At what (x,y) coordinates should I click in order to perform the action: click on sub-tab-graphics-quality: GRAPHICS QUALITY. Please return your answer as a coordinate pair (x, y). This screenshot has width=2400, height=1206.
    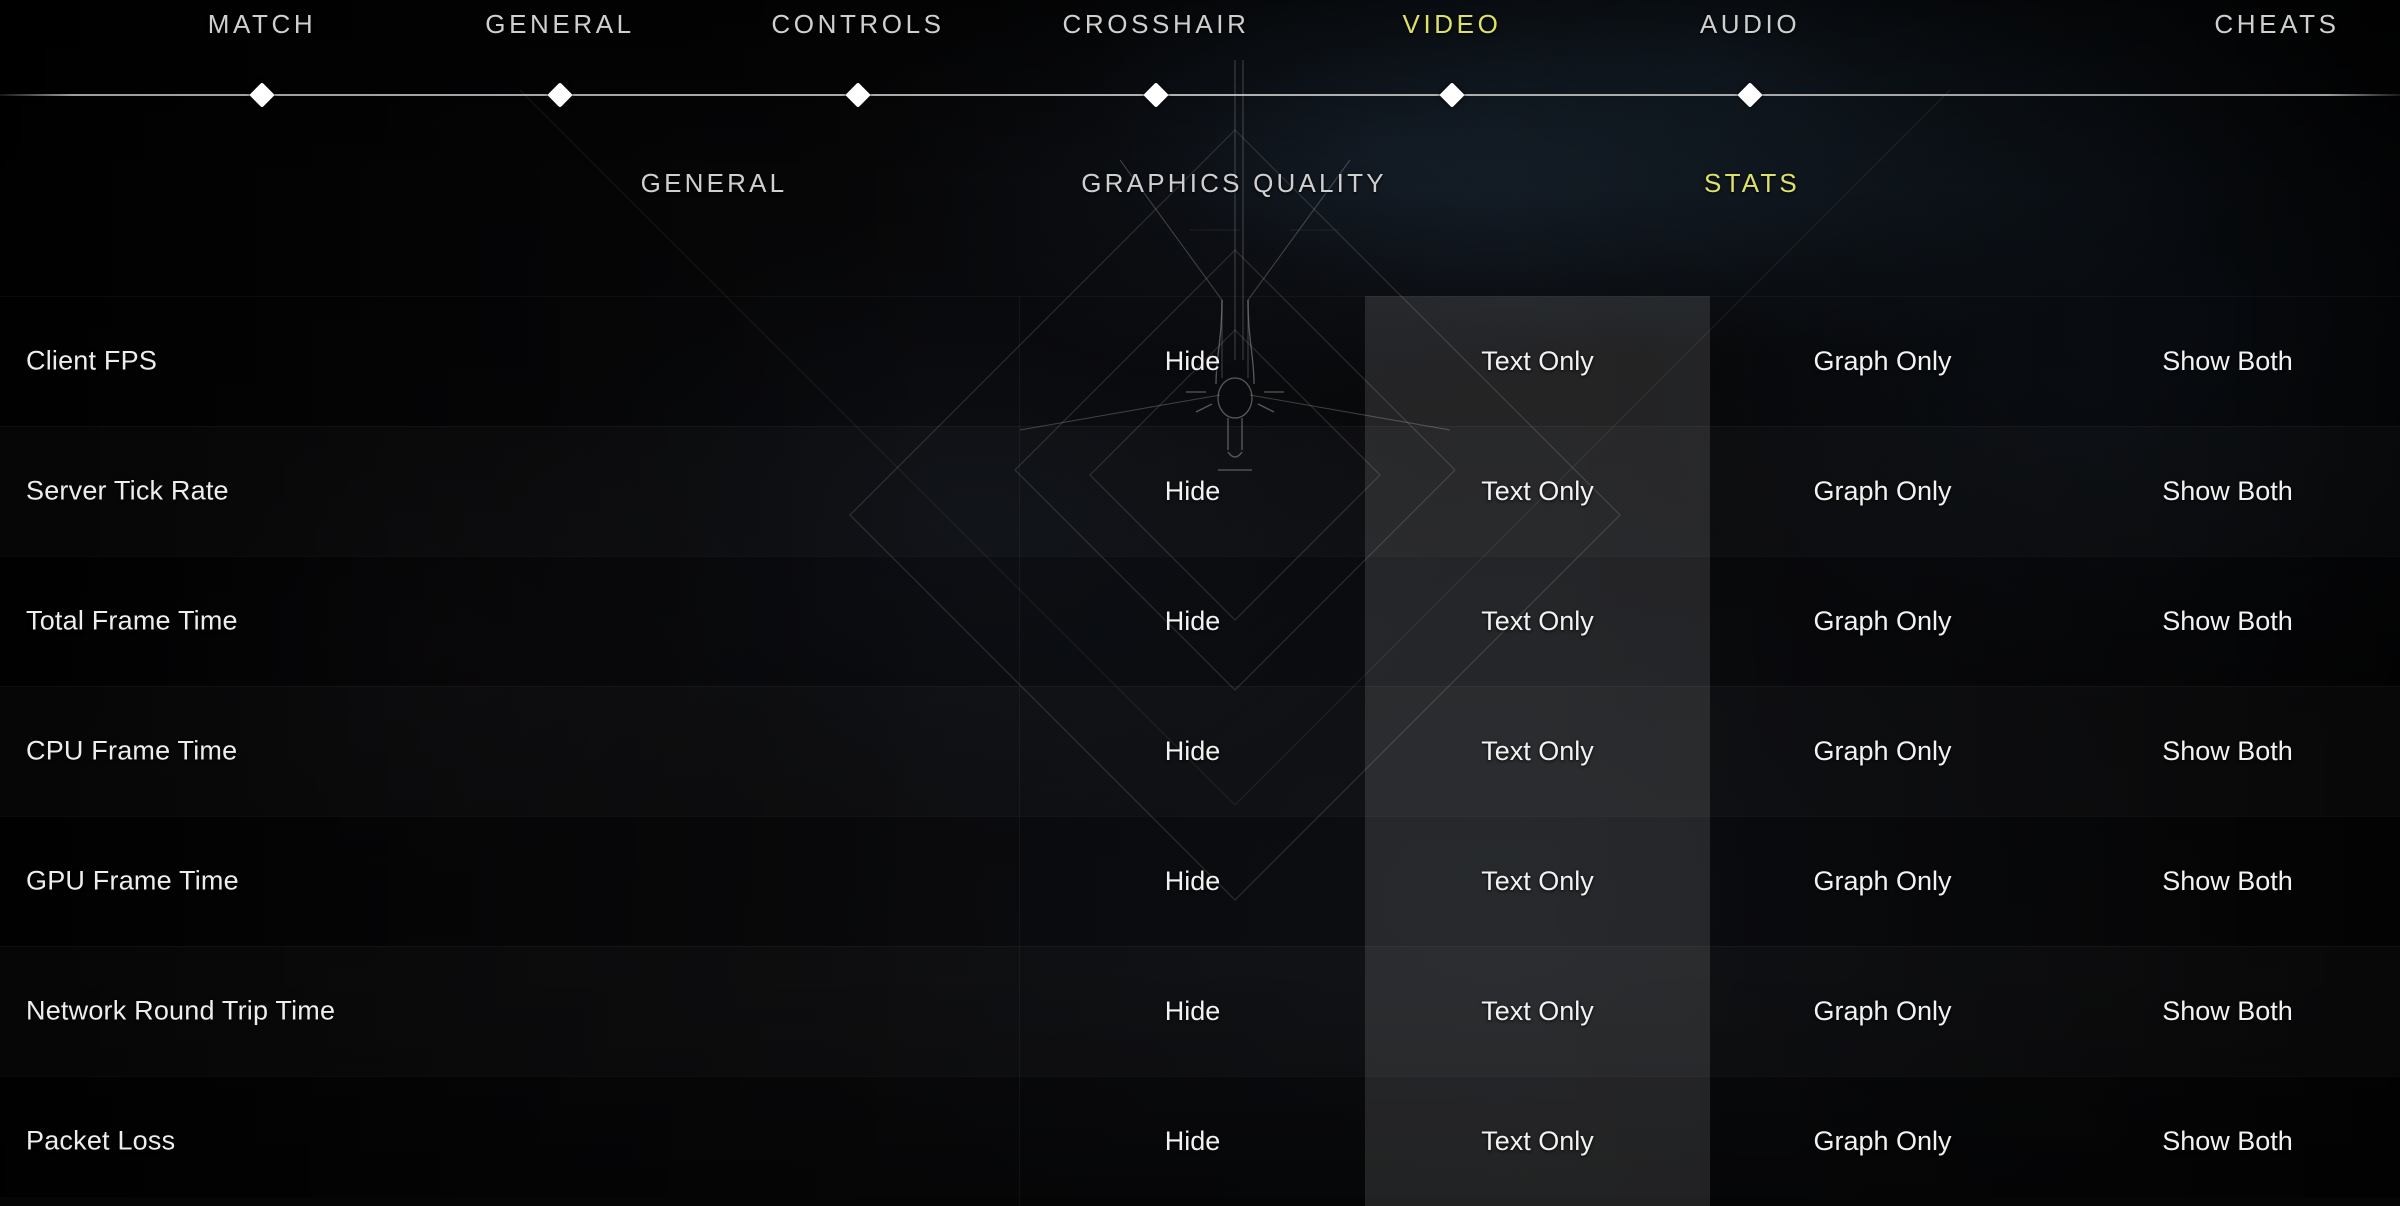
    Looking at the image, I should click on (1233, 183).